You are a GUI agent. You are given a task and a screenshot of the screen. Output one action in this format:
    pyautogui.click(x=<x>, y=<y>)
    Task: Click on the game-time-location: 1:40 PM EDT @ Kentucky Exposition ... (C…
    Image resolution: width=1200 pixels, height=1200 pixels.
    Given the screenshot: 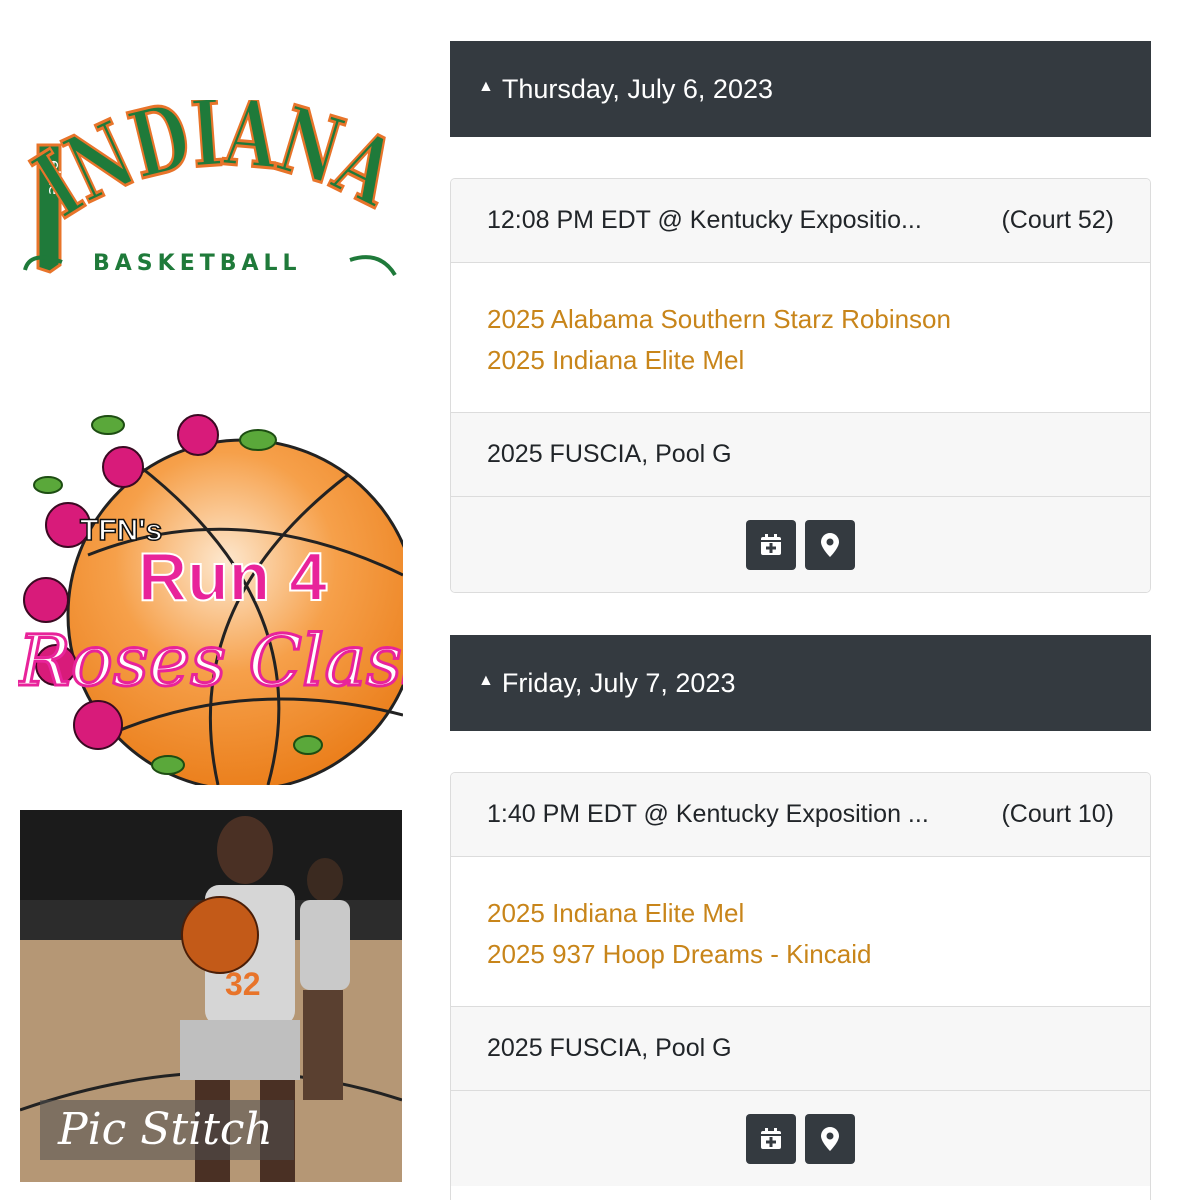 What is the action you would take?
    pyautogui.click(x=800, y=815)
    